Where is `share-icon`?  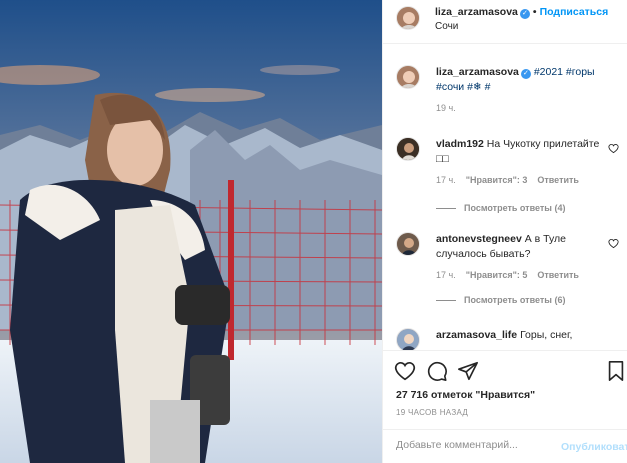
share-icon is located at coordinates (468, 371).